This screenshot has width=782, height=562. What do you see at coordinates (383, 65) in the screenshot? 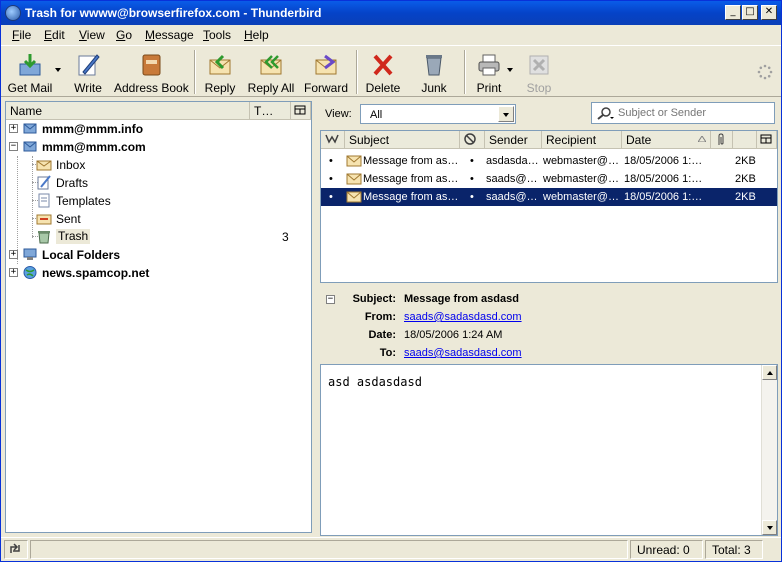
I see `delete-icon` at bounding box center [383, 65].